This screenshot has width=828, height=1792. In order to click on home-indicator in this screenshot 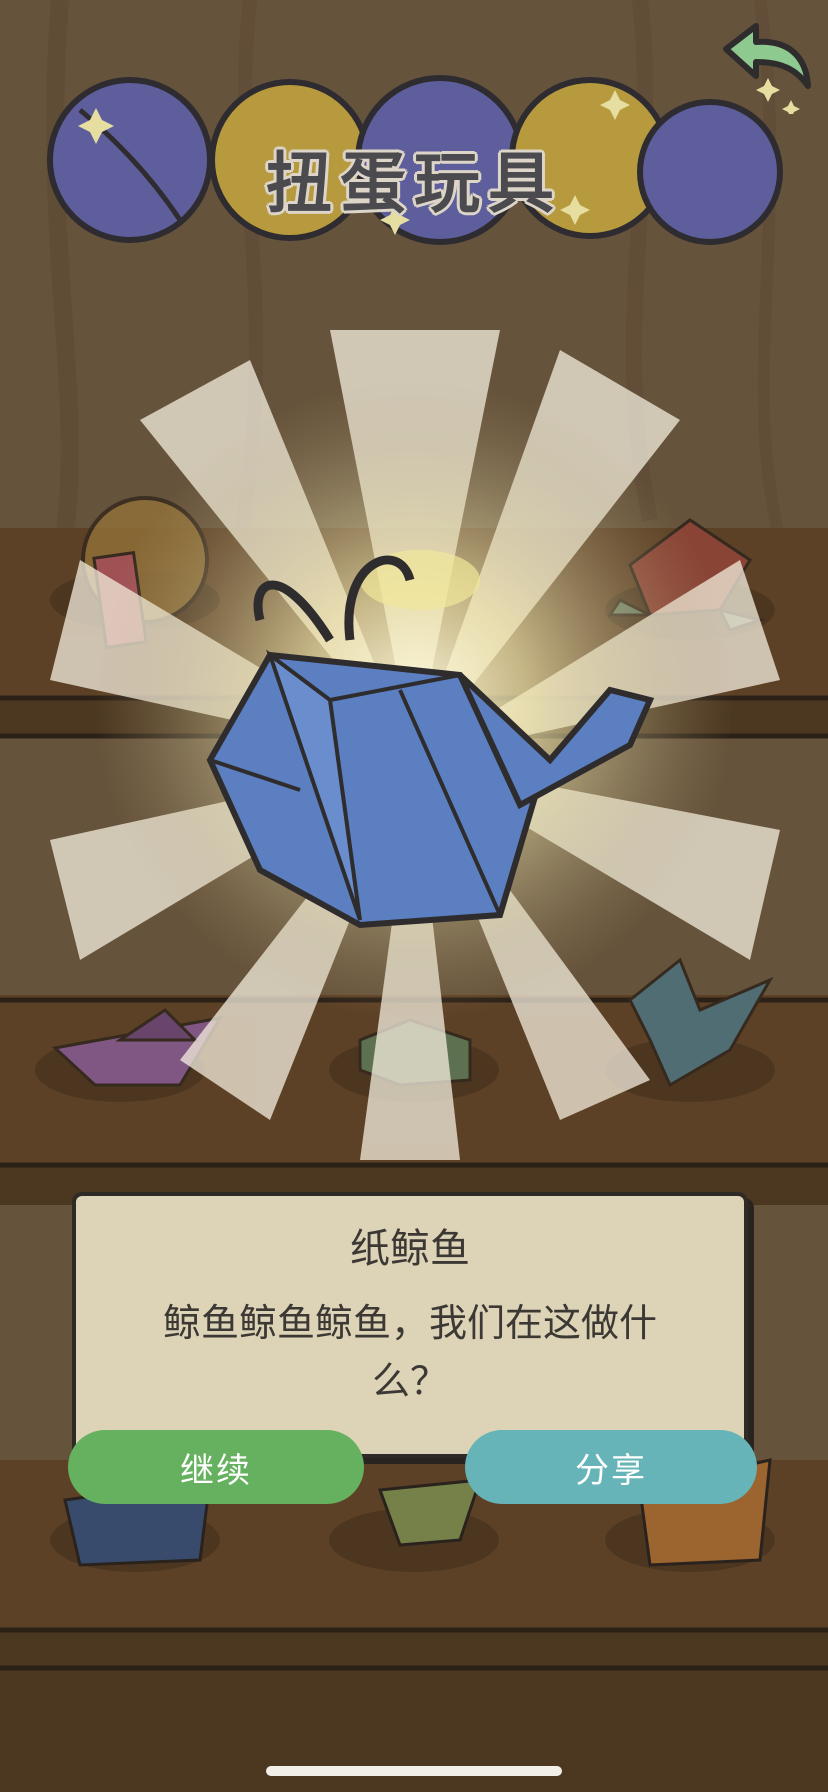, I will do `click(414, 1771)`.